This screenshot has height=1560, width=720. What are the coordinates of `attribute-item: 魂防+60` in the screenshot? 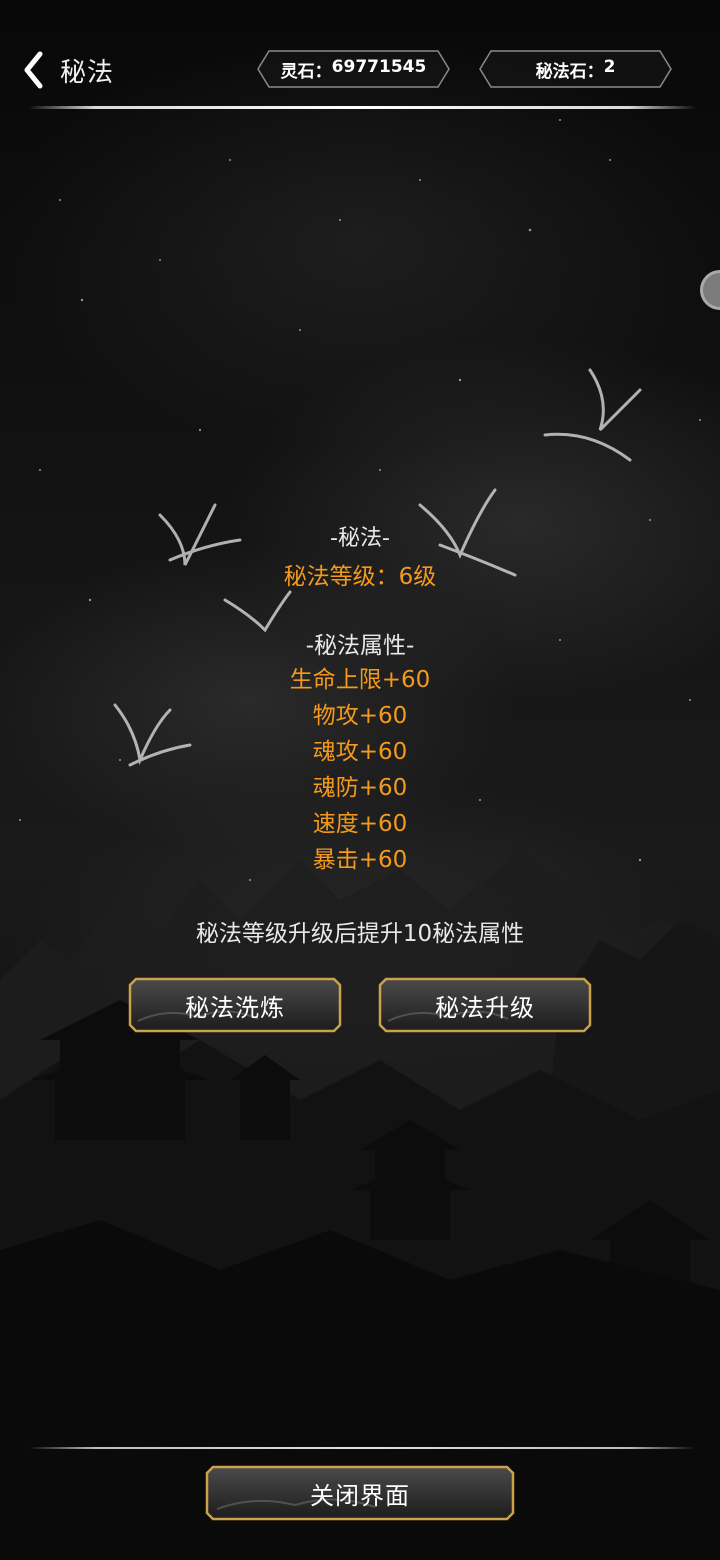 It's located at (360, 788).